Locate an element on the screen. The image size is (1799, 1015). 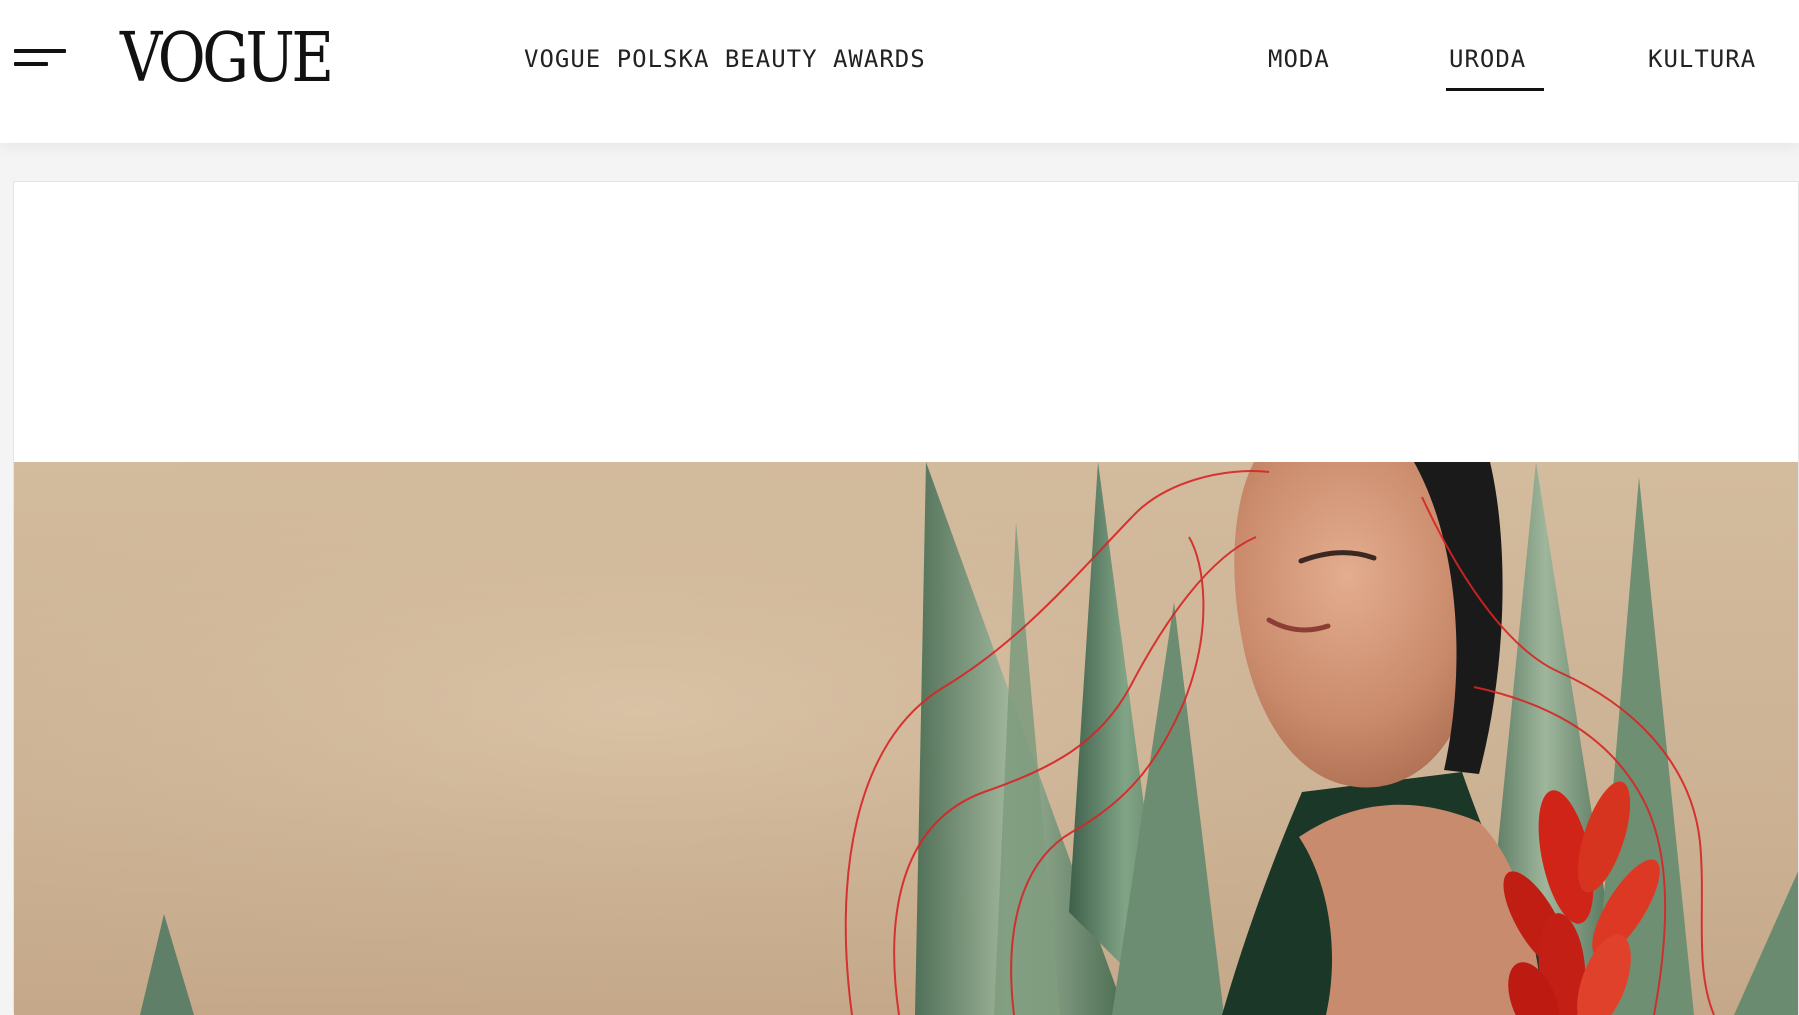
nav-link-uroda: URODA is located at coordinates (1487, 59).